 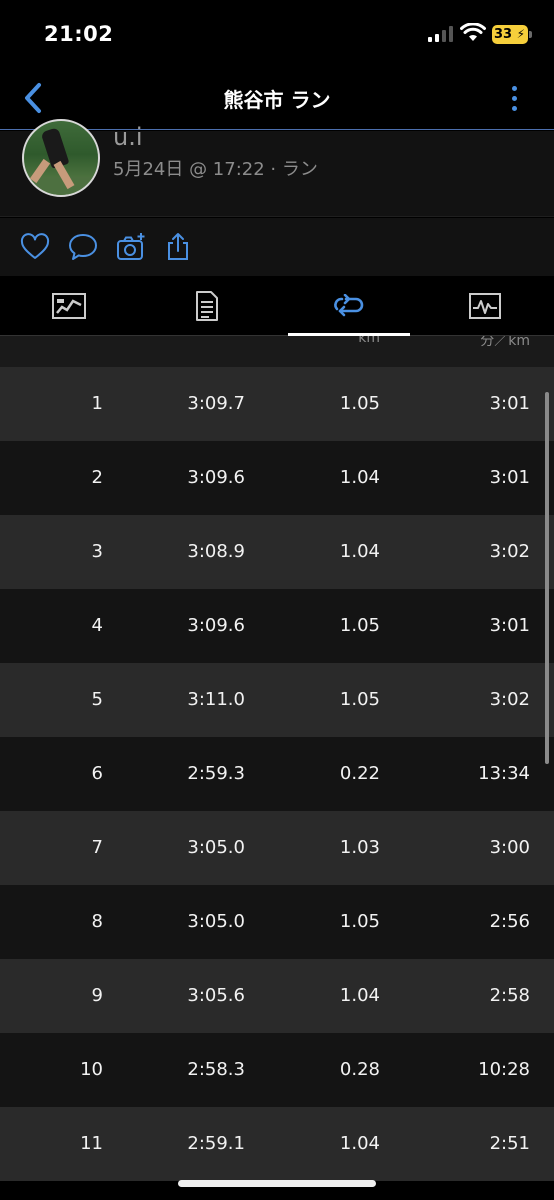 What do you see at coordinates (91, 1143) in the screenshot?
I see `lap-number: 11` at bounding box center [91, 1143].